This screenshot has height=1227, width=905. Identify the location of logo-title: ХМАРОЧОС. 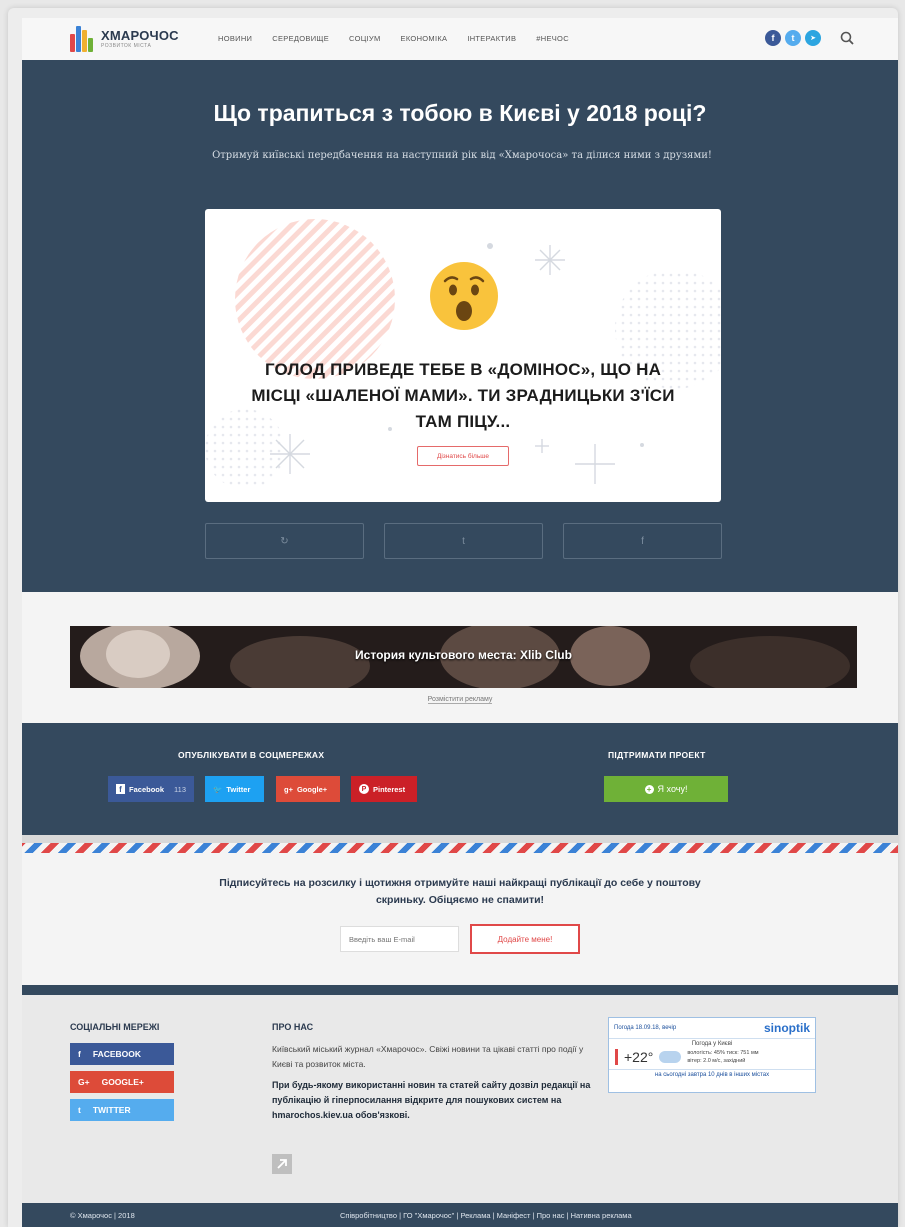
(140, 35).